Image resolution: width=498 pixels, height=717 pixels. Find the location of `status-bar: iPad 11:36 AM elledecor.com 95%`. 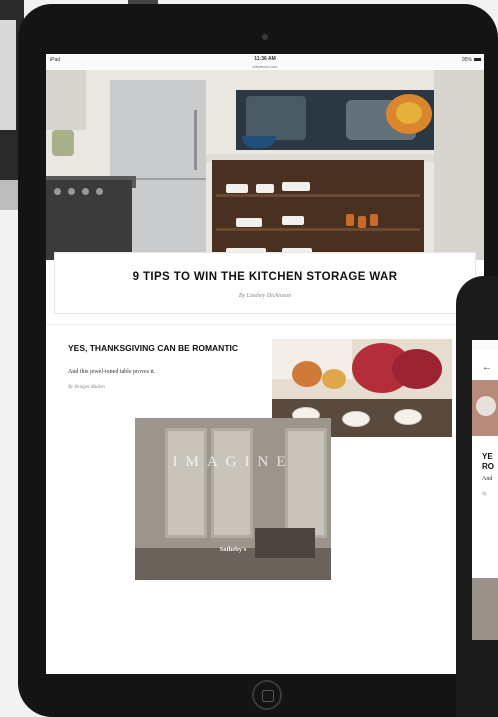

status-bar: iPad 11:36 AM elledecor.com 95% is located at coordinates (265, 62).